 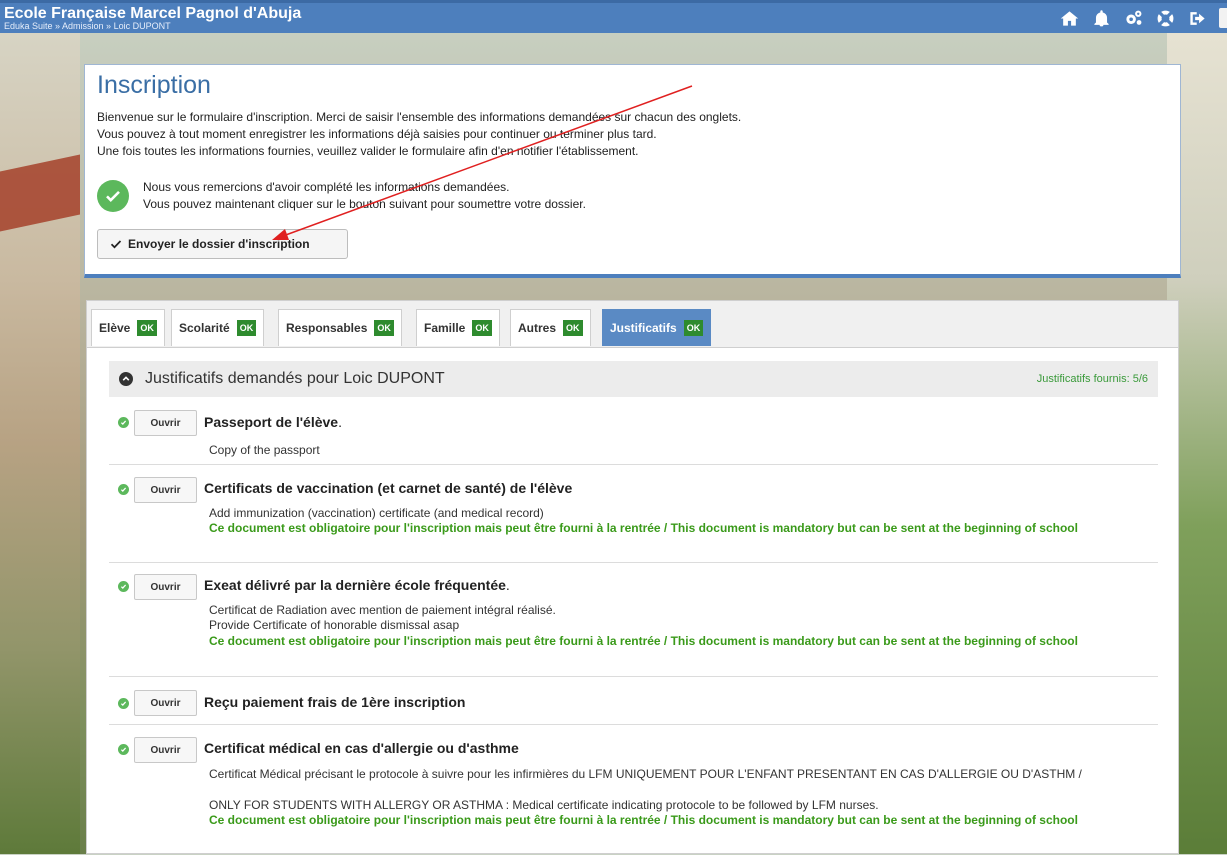 I want to click on tab-label: Scolarité, so click(x=204, y=328).